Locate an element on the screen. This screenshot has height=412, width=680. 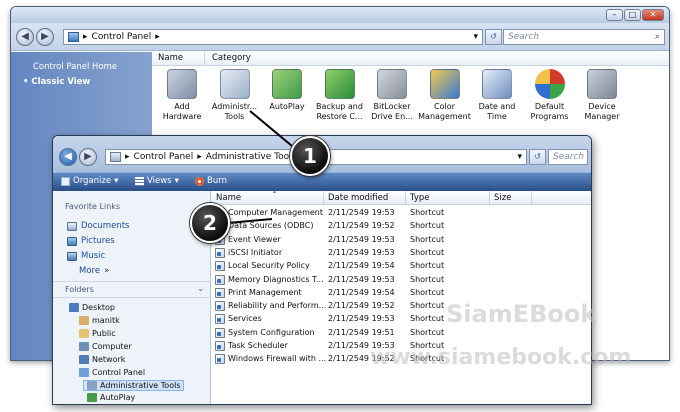
organize-button: Organize ▾ is located at coordinates (89, 181).